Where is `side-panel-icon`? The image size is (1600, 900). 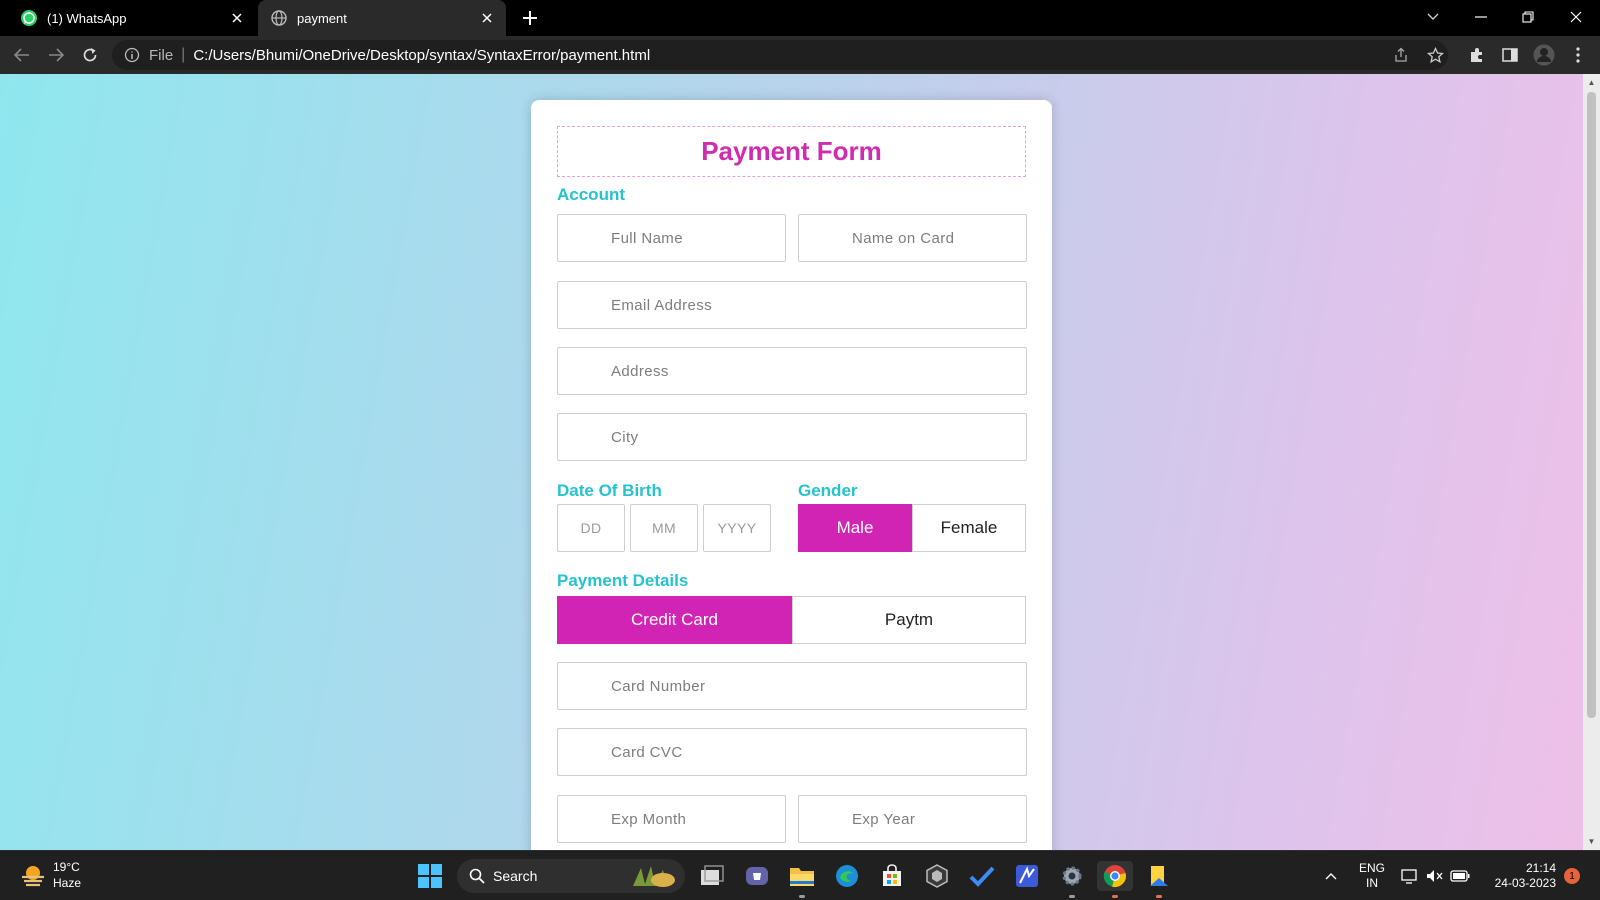 side-panel-icon is located at coordinates (1510, 55).